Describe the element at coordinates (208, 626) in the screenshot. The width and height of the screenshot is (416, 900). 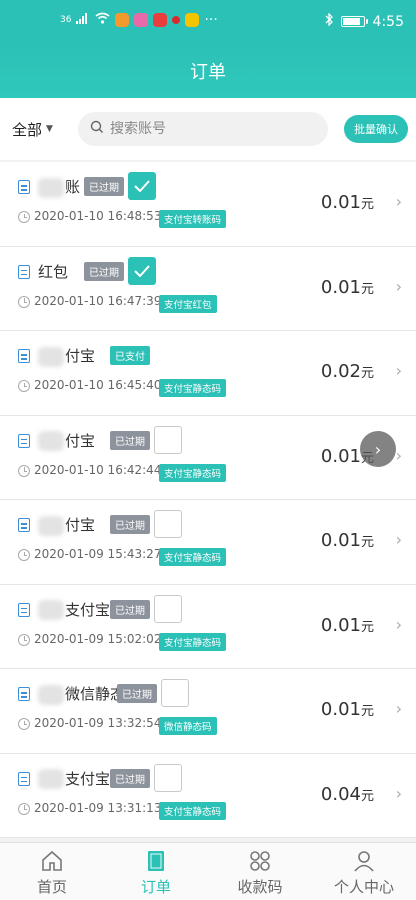
I see `order-row: 支付宝 已过期 2020-01-09 15:02:02 支付宝静态码 0.01元 ›` at that location.